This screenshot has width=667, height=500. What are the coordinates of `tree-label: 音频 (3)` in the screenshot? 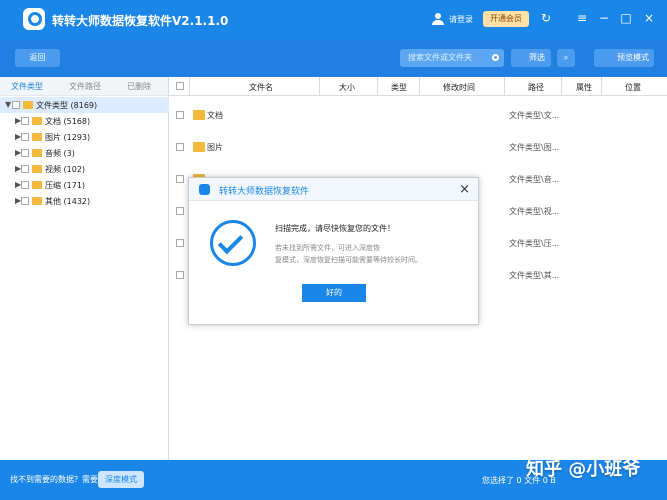 It's located at (60, 153).